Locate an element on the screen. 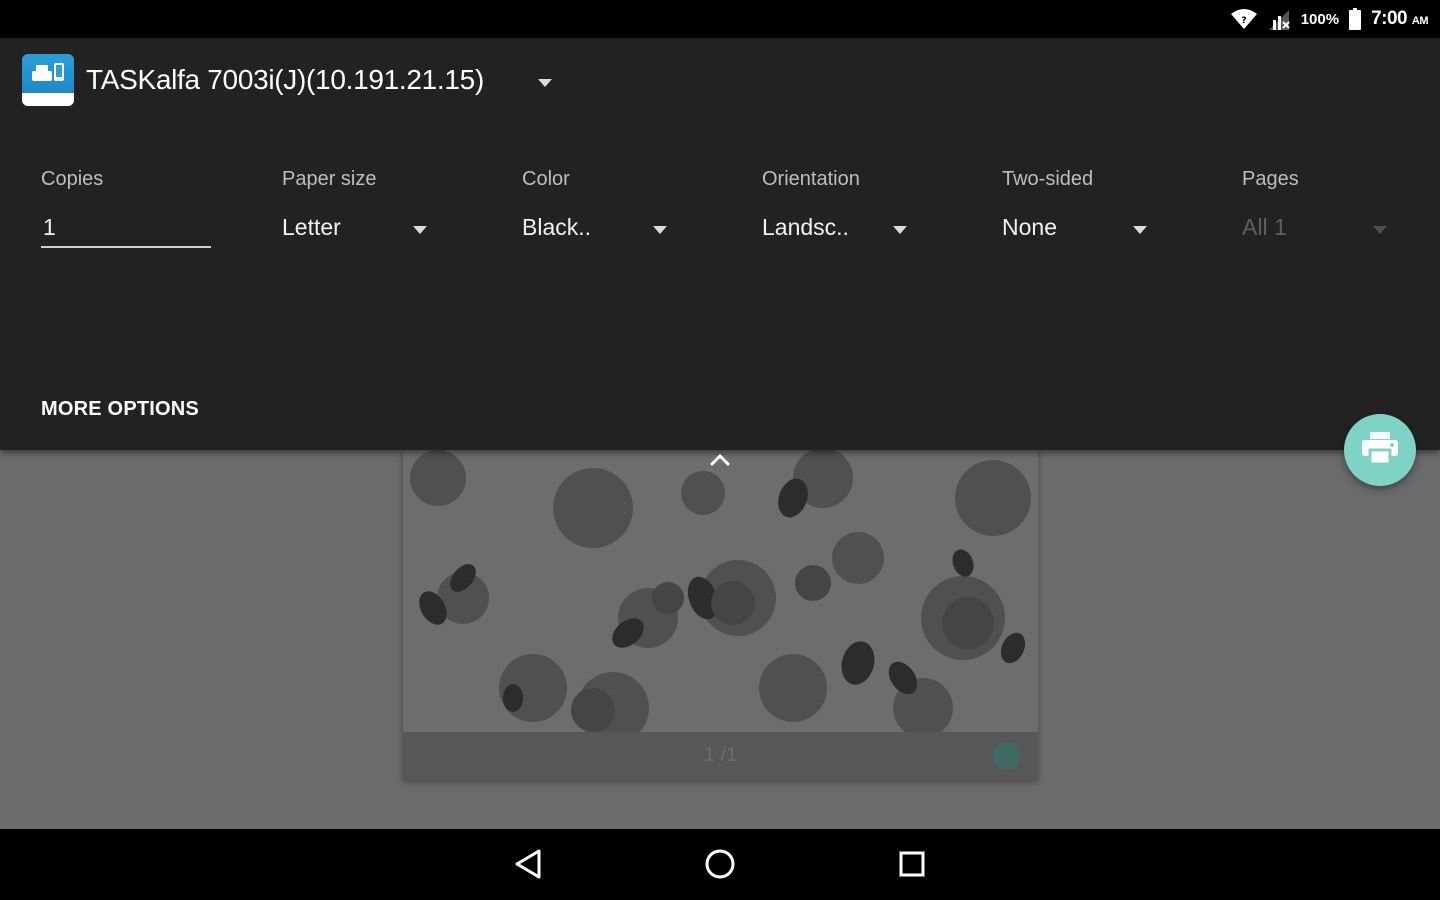 The height and width of the screenshot is (900, 1440). color-select: Black.. is located at coordinates (556, 227).